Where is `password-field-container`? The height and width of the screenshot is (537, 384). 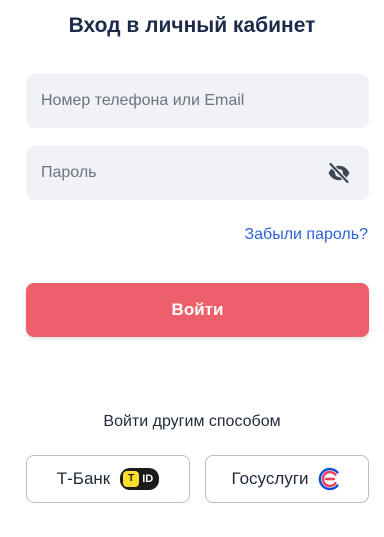
password-field-container is located at coordinates (197, 173).